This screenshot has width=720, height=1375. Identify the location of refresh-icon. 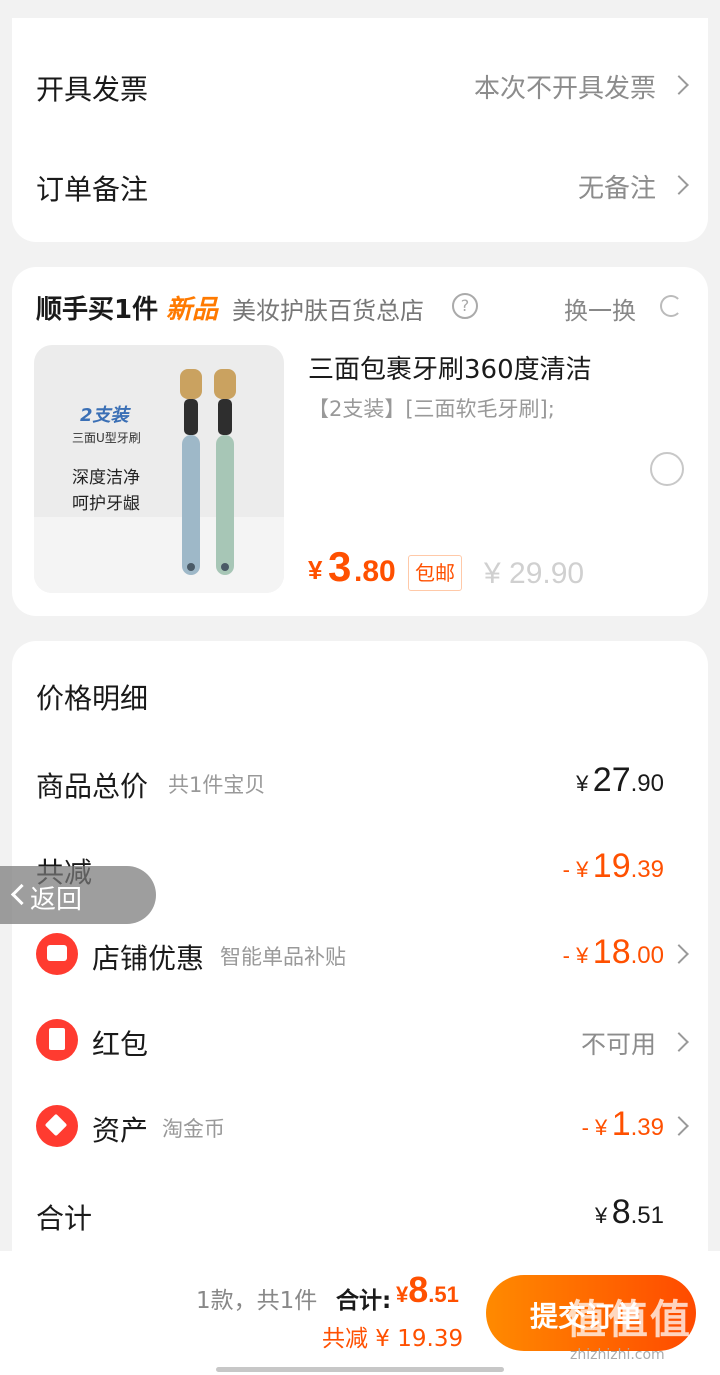
(671, 306).